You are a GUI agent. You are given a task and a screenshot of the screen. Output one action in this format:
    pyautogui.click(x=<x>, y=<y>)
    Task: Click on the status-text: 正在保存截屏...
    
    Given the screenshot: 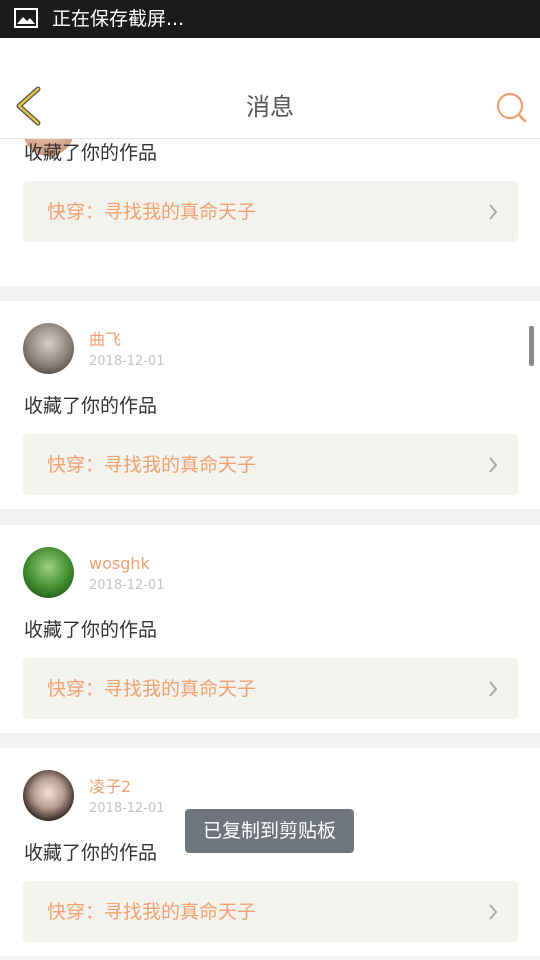 What is the action you would take?
    pyautogui.click(x=118, y=19)
    